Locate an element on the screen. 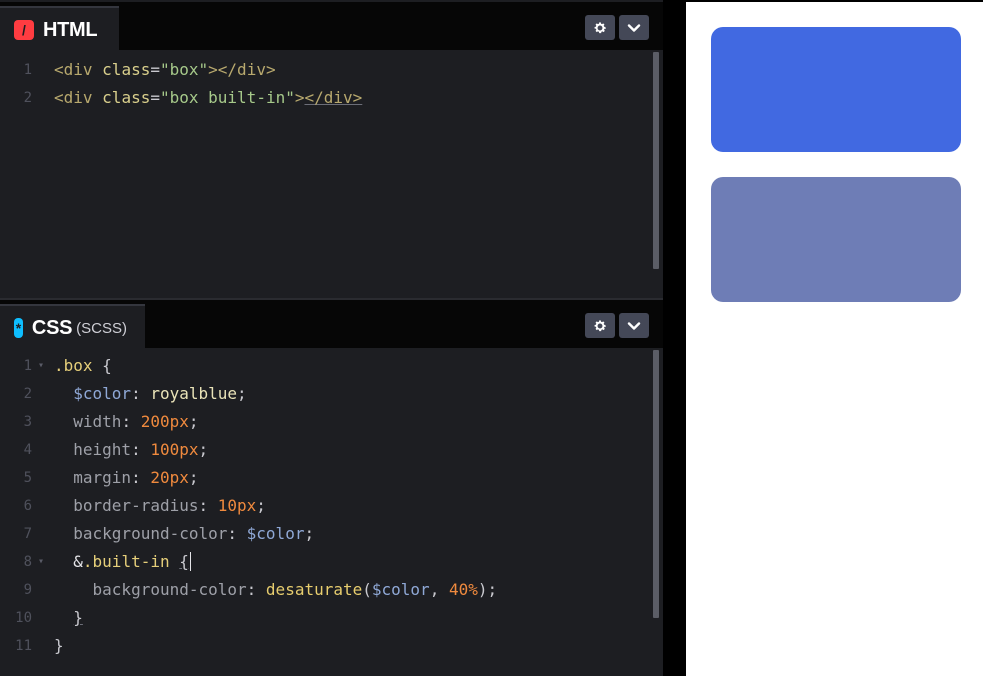  code-token: .box is located at coordinates (78, 365).